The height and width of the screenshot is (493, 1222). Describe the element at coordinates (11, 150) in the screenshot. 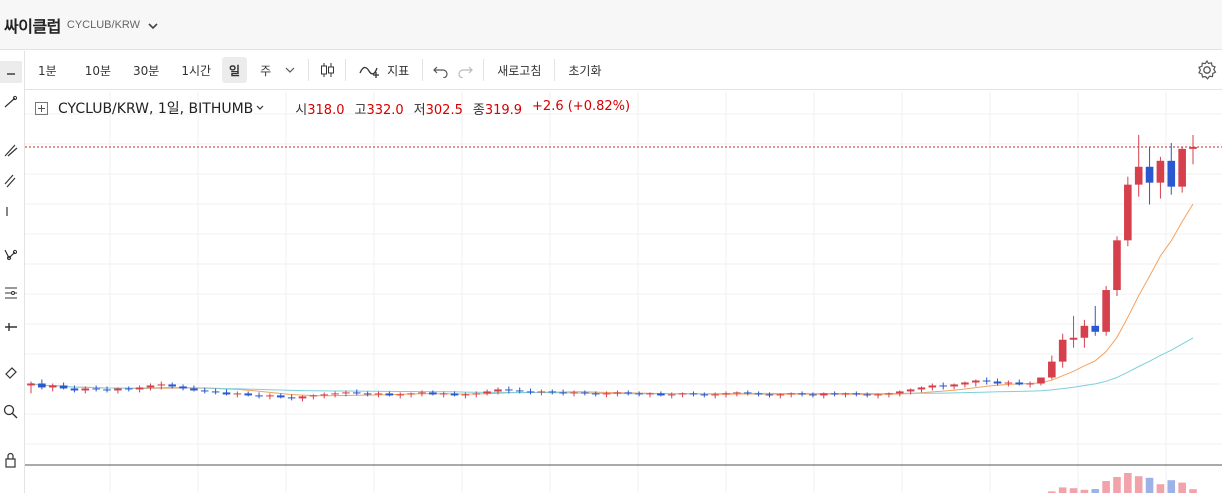

I see `pitchfork-tool-icon` at that location.